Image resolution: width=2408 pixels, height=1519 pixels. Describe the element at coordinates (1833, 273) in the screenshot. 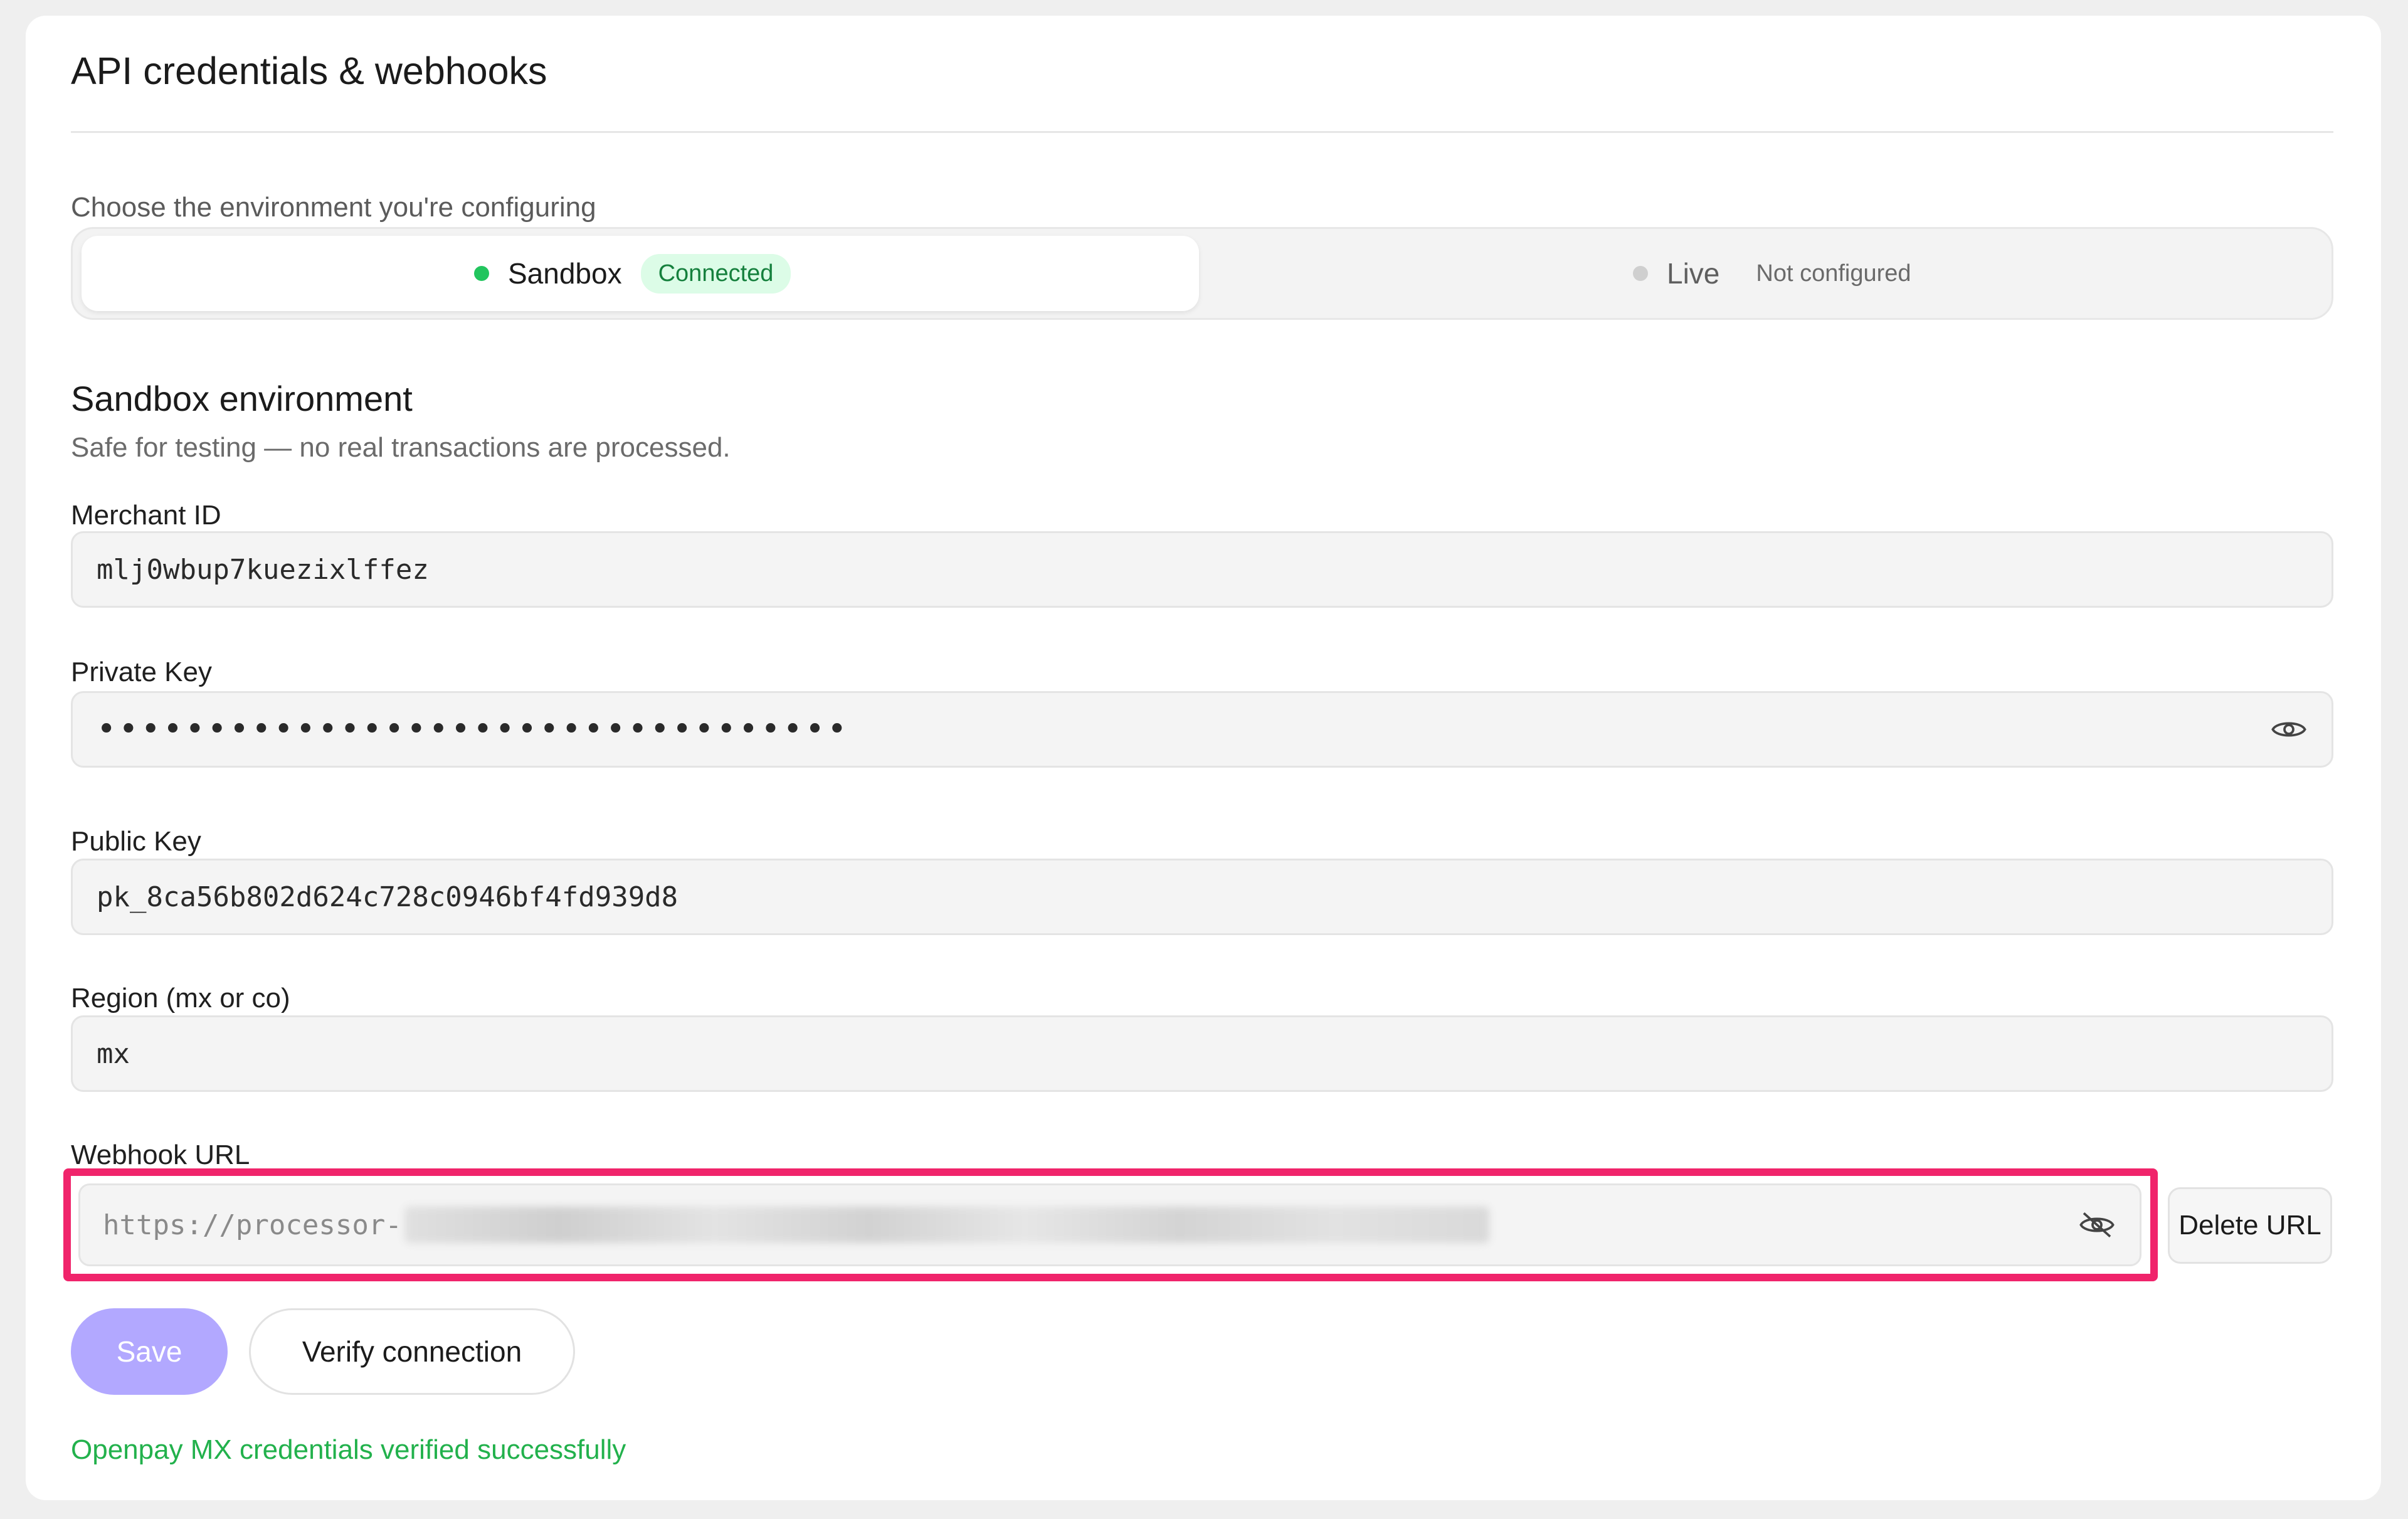

I see `status-badge-not-configured: Not configured` at that location.